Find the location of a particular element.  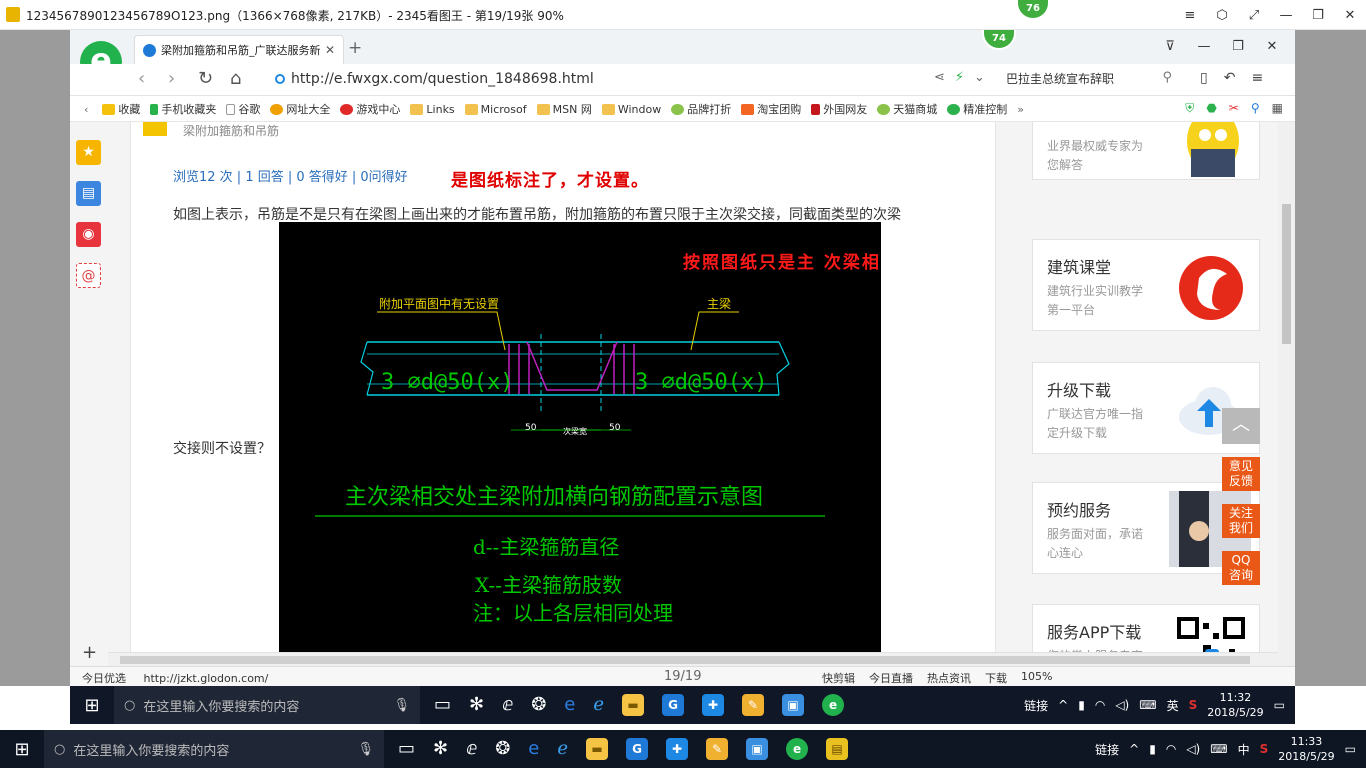

quick-clip-button: 快剪辑 is located at coordinates (838, 678).